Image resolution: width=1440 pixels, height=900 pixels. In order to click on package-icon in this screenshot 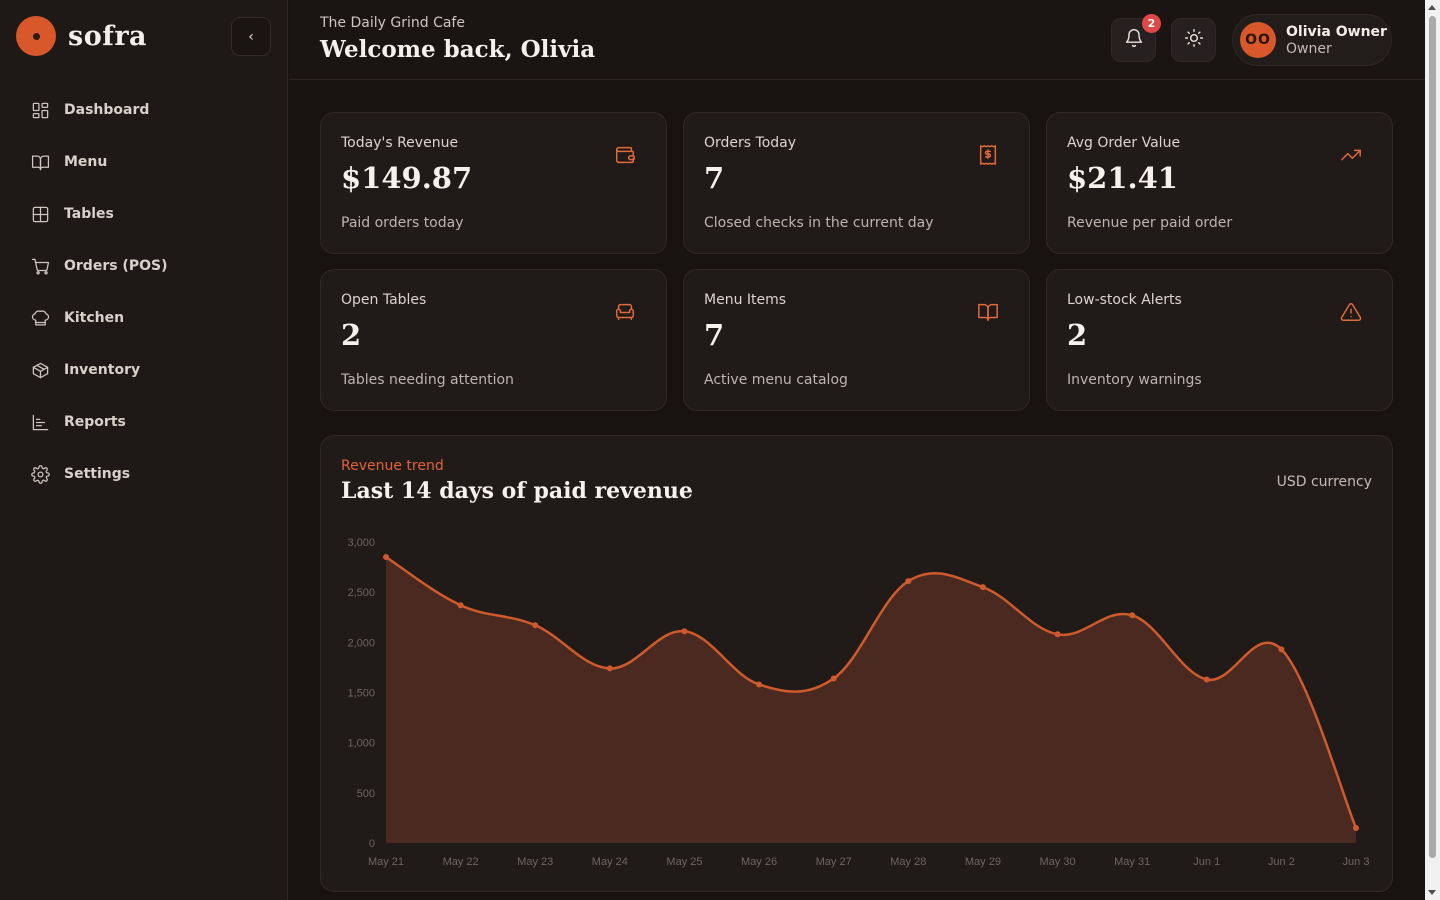, I will do `click(40, 370)`.